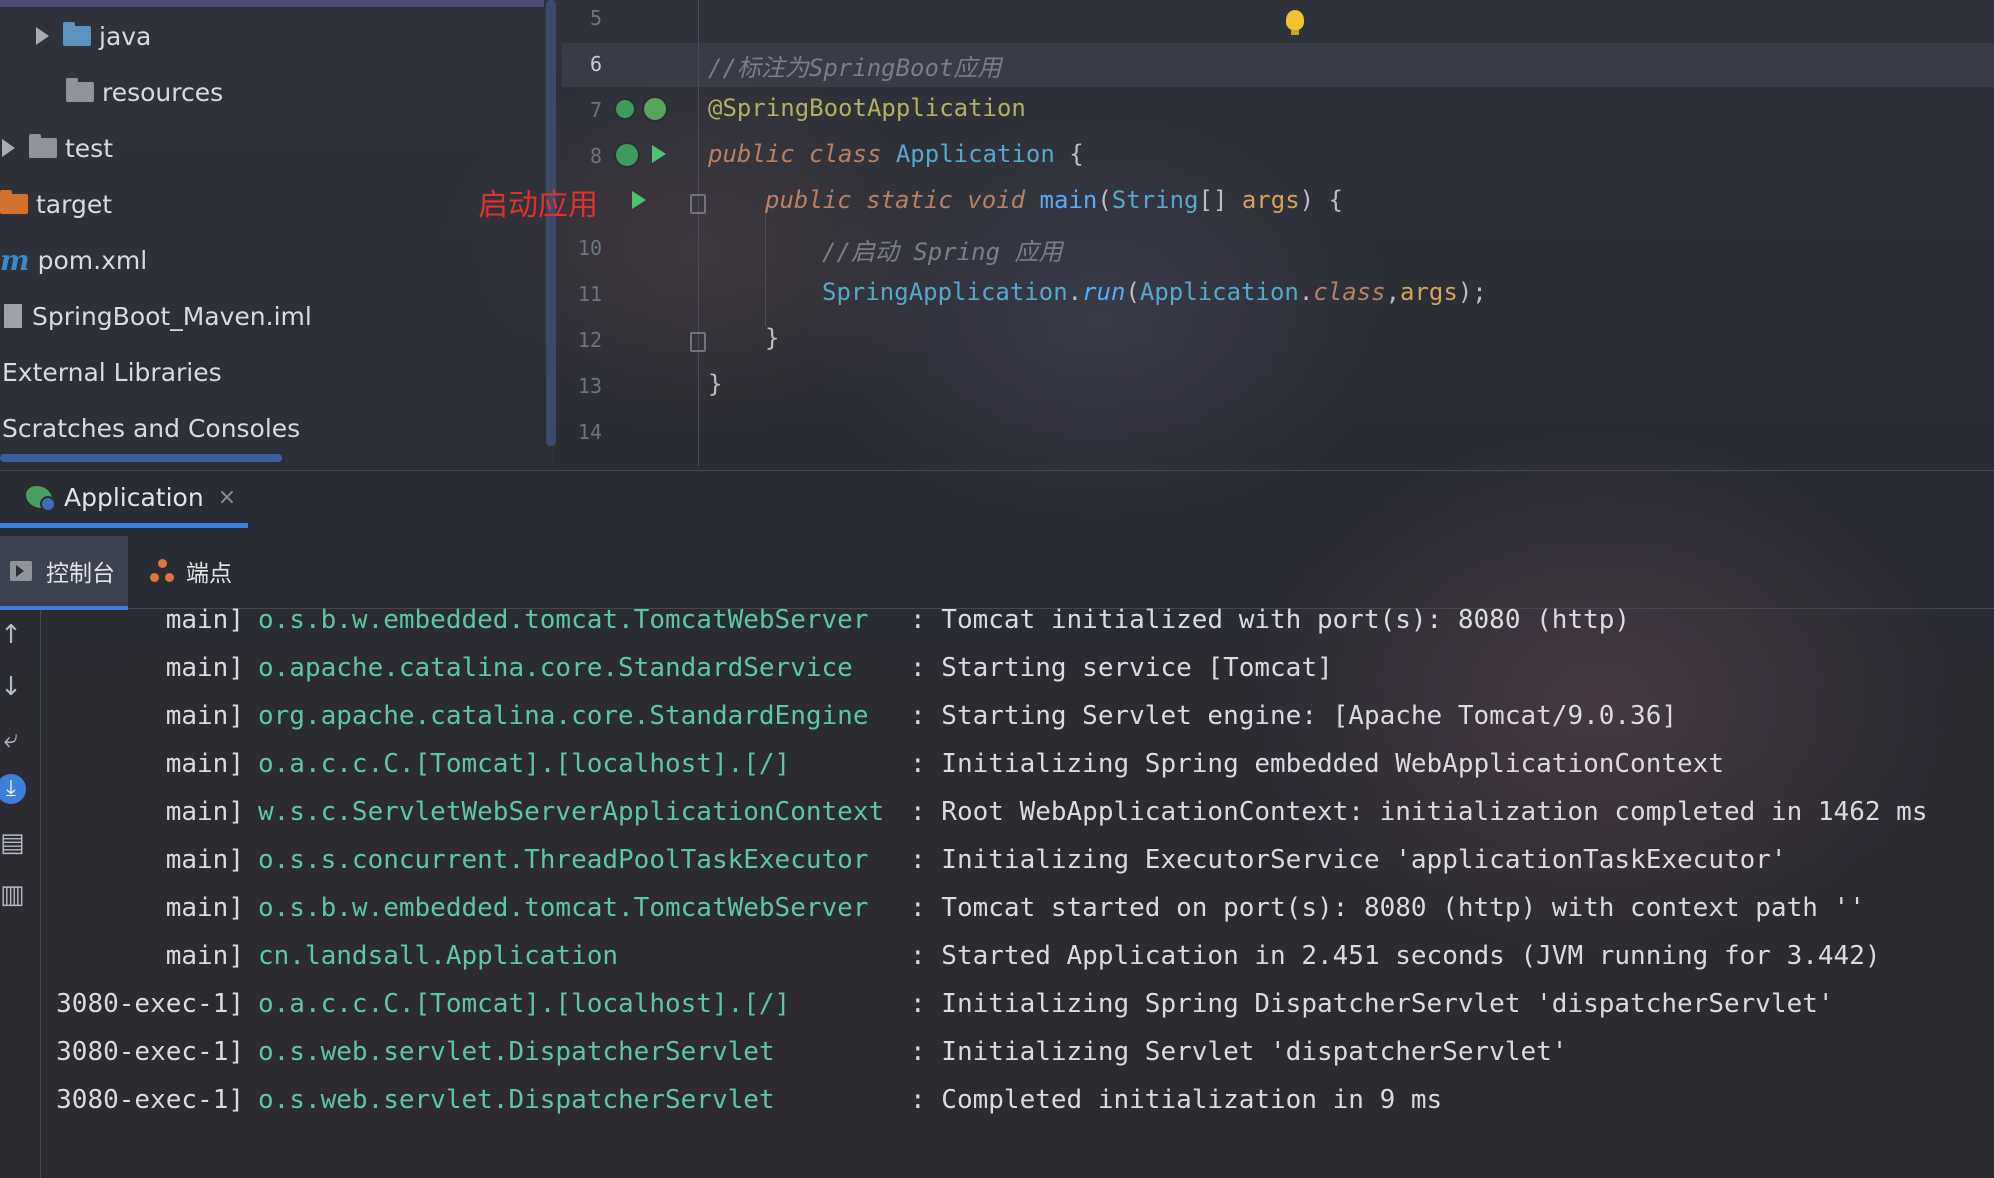 The width and height of the screenshot is (1994, 1178). I want to click on excluded-folder-icon, so click(14, 202).